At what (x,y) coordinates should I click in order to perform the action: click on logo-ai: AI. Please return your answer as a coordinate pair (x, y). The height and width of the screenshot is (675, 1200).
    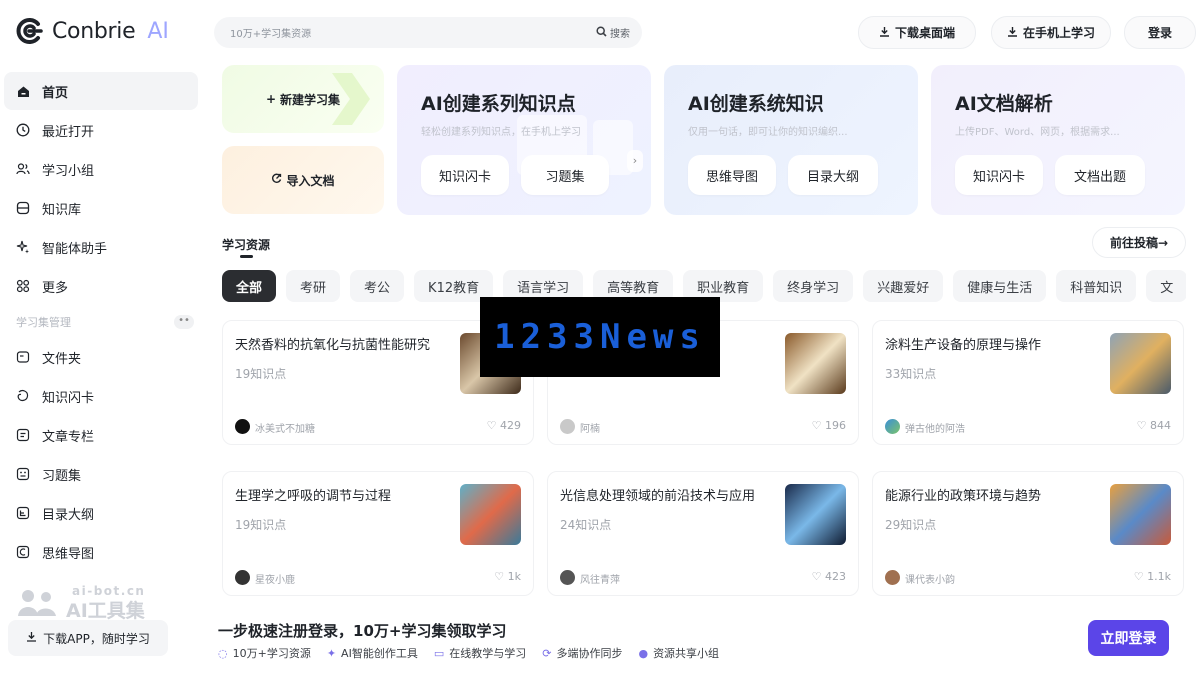
    Looking at the image, I should click on (158, 31).